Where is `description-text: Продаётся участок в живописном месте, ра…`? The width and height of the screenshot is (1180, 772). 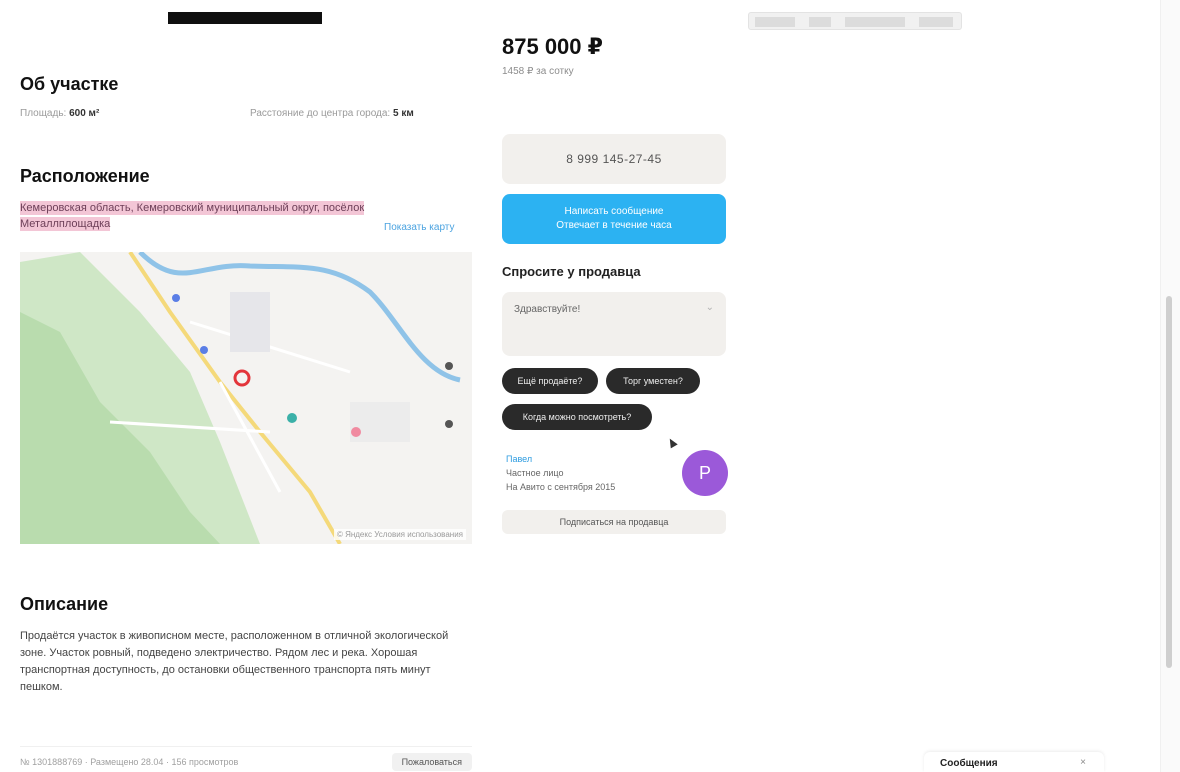
description-text: Продаётся участок в живописном месте, ра… is located at coordinates (234, 661).